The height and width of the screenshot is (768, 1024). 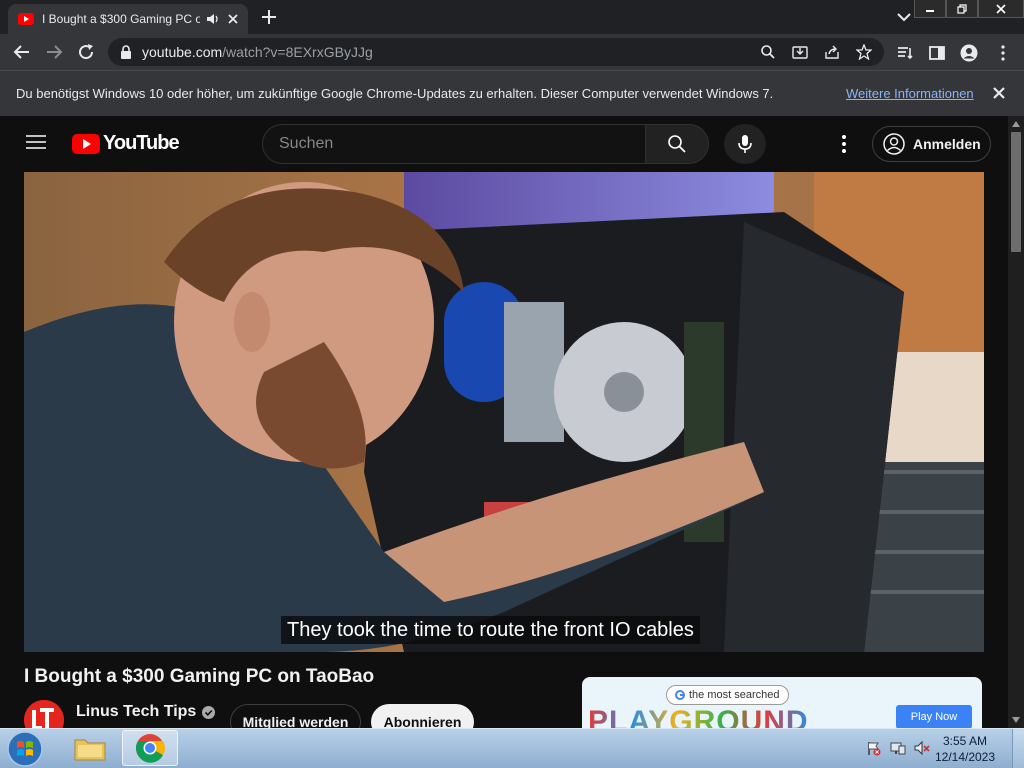 What do you see at coordinates (910, 93) in the screenshot?
I see `infobar-more-info-link: Weitere Informationen` at bounding box center [910, 93].